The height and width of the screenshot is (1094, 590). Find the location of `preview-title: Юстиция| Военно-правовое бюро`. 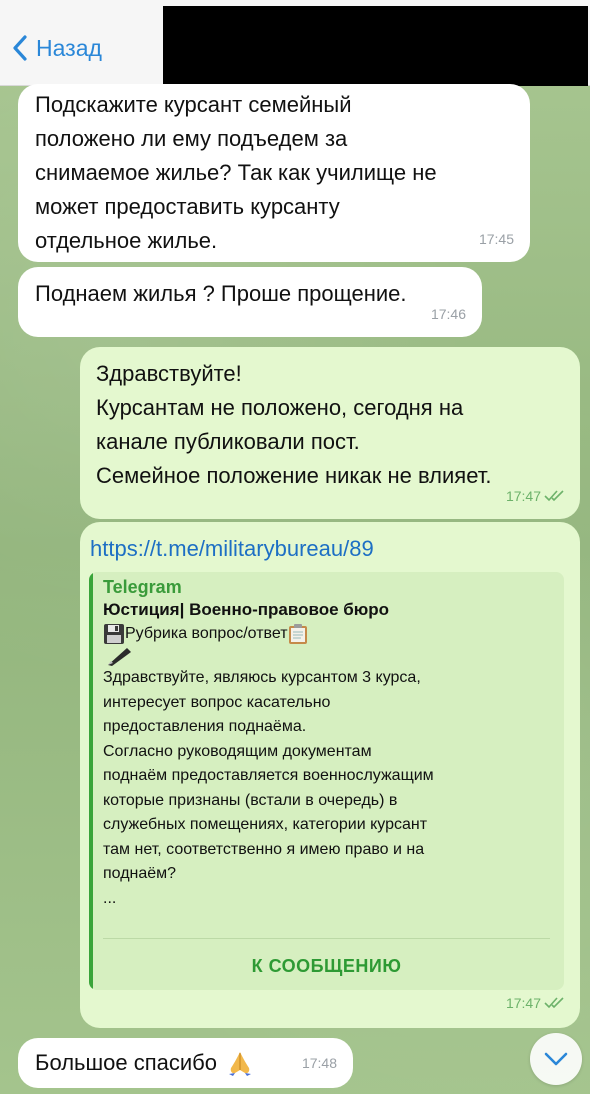

preview-title: Юстиция| Военно-правовое бюро is located at coordinates (246, 609).